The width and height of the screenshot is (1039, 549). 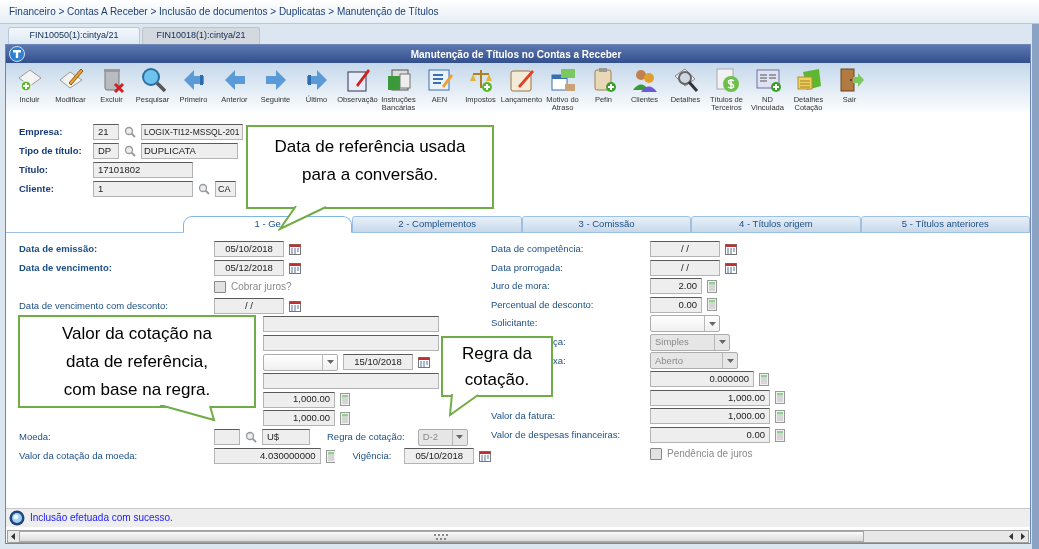 I want to click on window-tab: FIN10050(1):cintya/21, so click(x=74, y=35).